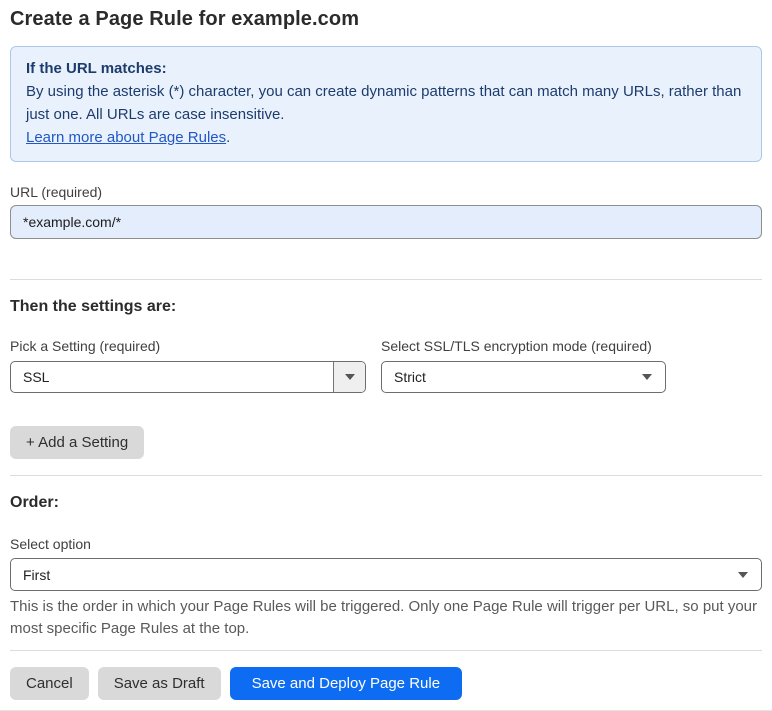 This screenshot has height=711, width=772. What do you see at coordinates (85, 346) in the screenshot?
I see `setting-select-label: Pick a Setting (required)` at bounding box center [85, 346].